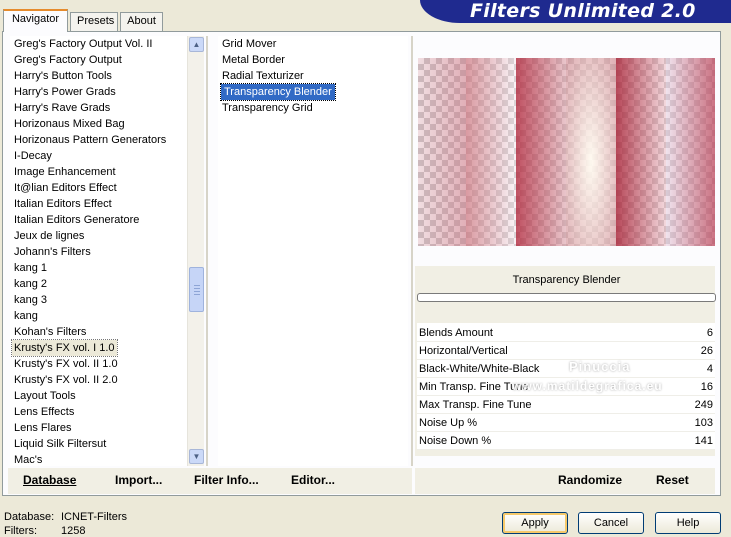 Image resolution: width=731 pixels, height=537 pixels. Describe the element at coordinates (30, 300) in the screenshot. I see `category-item: kang 3` at that location.